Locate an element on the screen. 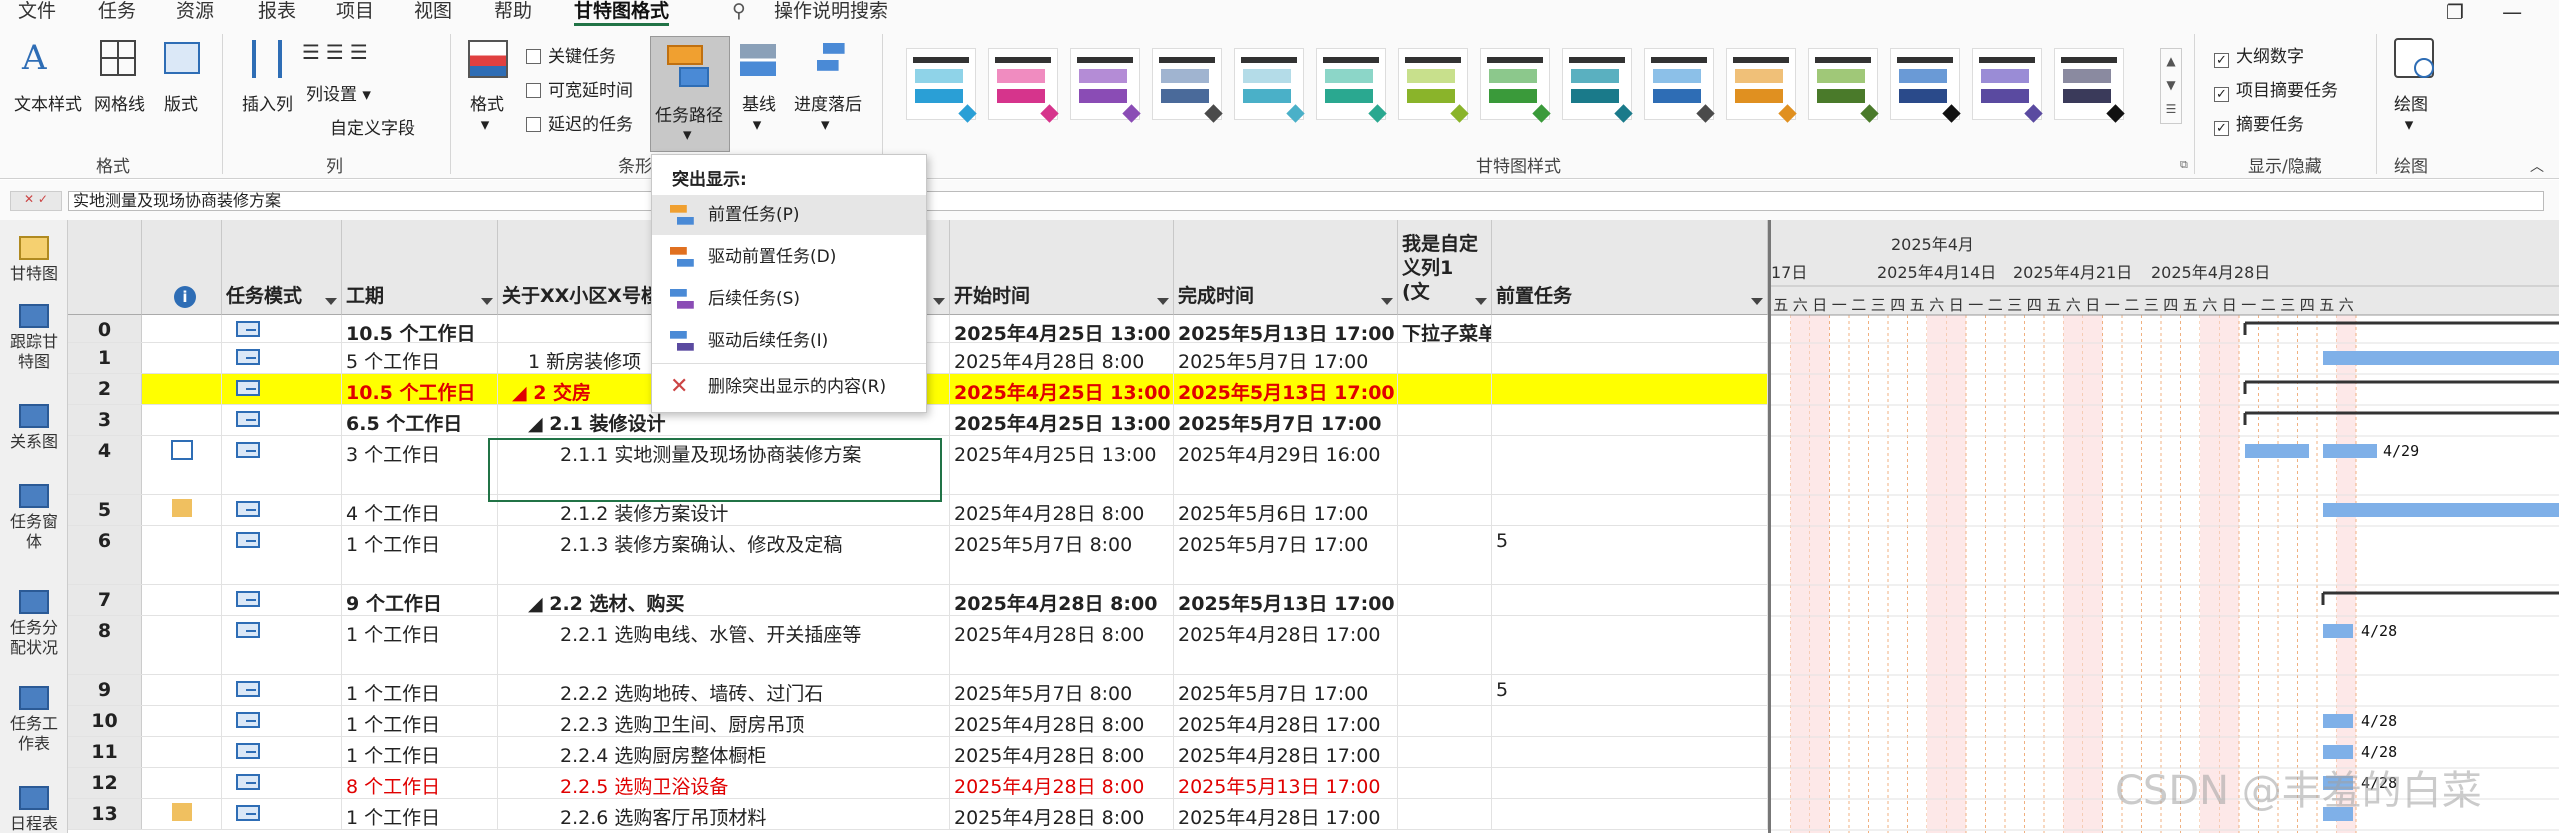  menu-project: 项目 is located at coordinates (355, 13).